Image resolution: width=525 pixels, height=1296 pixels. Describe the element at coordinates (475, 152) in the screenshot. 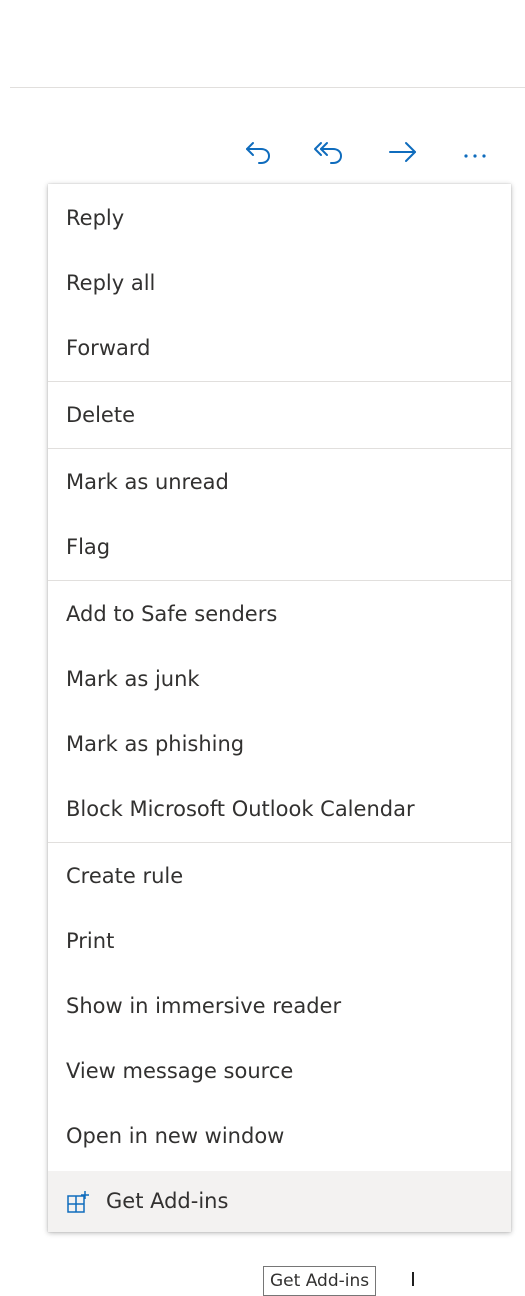

I see `more-actions-button` at that location.